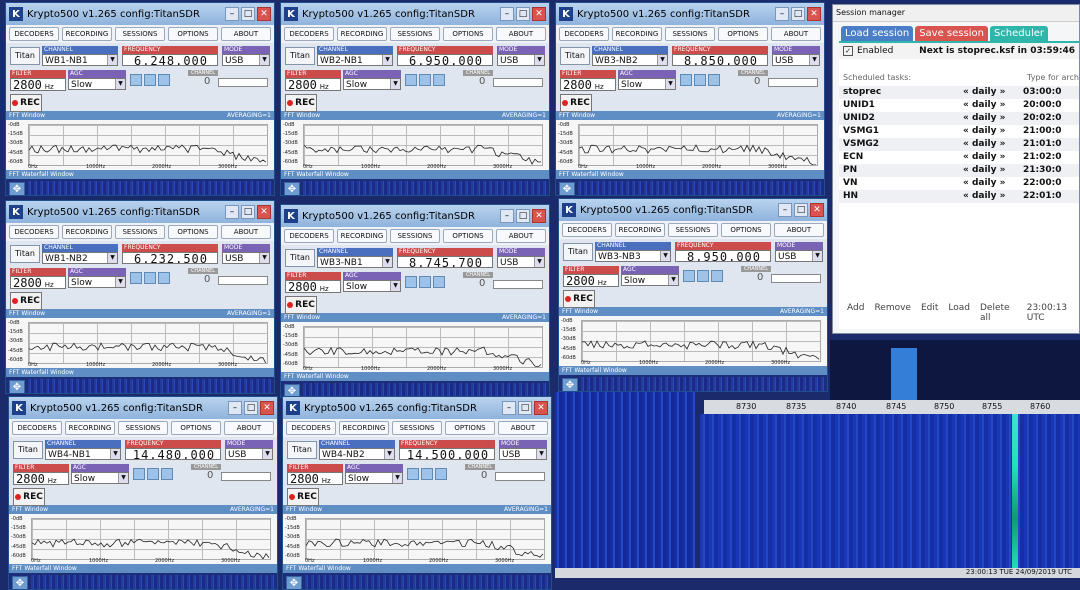 Image resolution: width=1080 pixels, height=590 pixels. I want to click on tab-save-session: Save session, so click(951, 33).